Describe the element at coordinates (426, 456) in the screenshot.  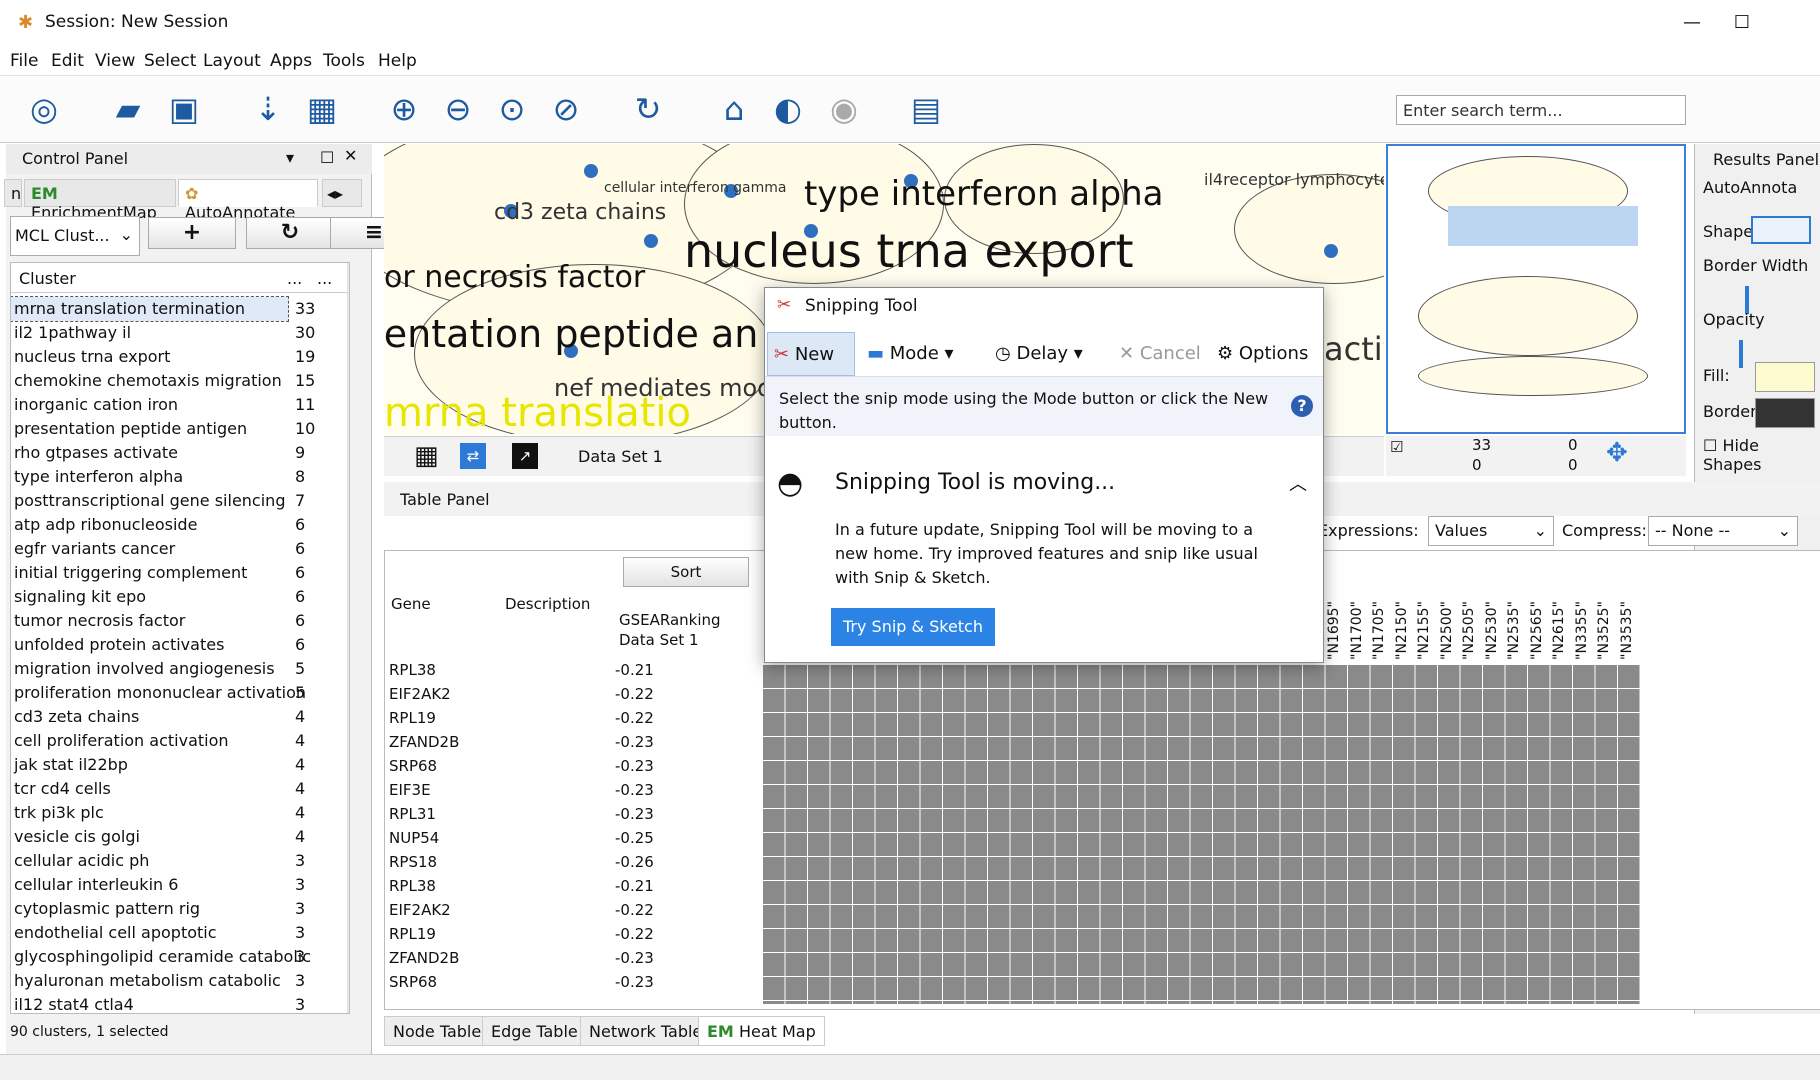
I see `grid-icon: ▦` at that location.